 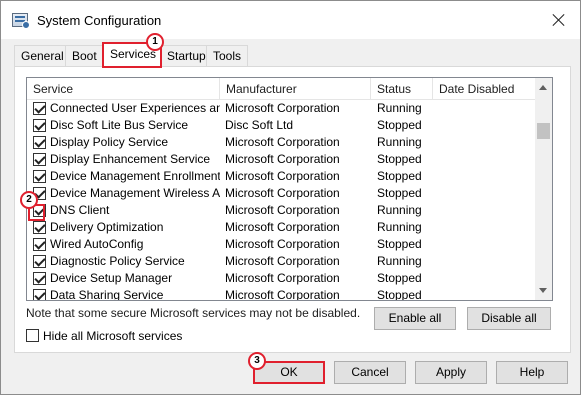 I want to click on service-name: Wired AutoConfig, so click(x=97, y=244).